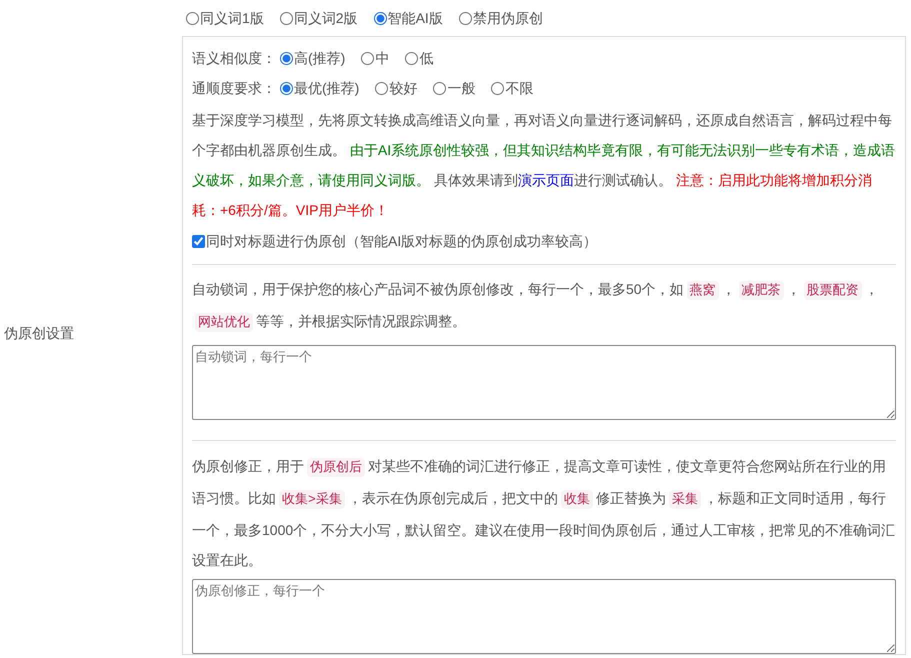 The image size is (911, 658). I want to click on setting-radio-option: 中, so click(382, 58).